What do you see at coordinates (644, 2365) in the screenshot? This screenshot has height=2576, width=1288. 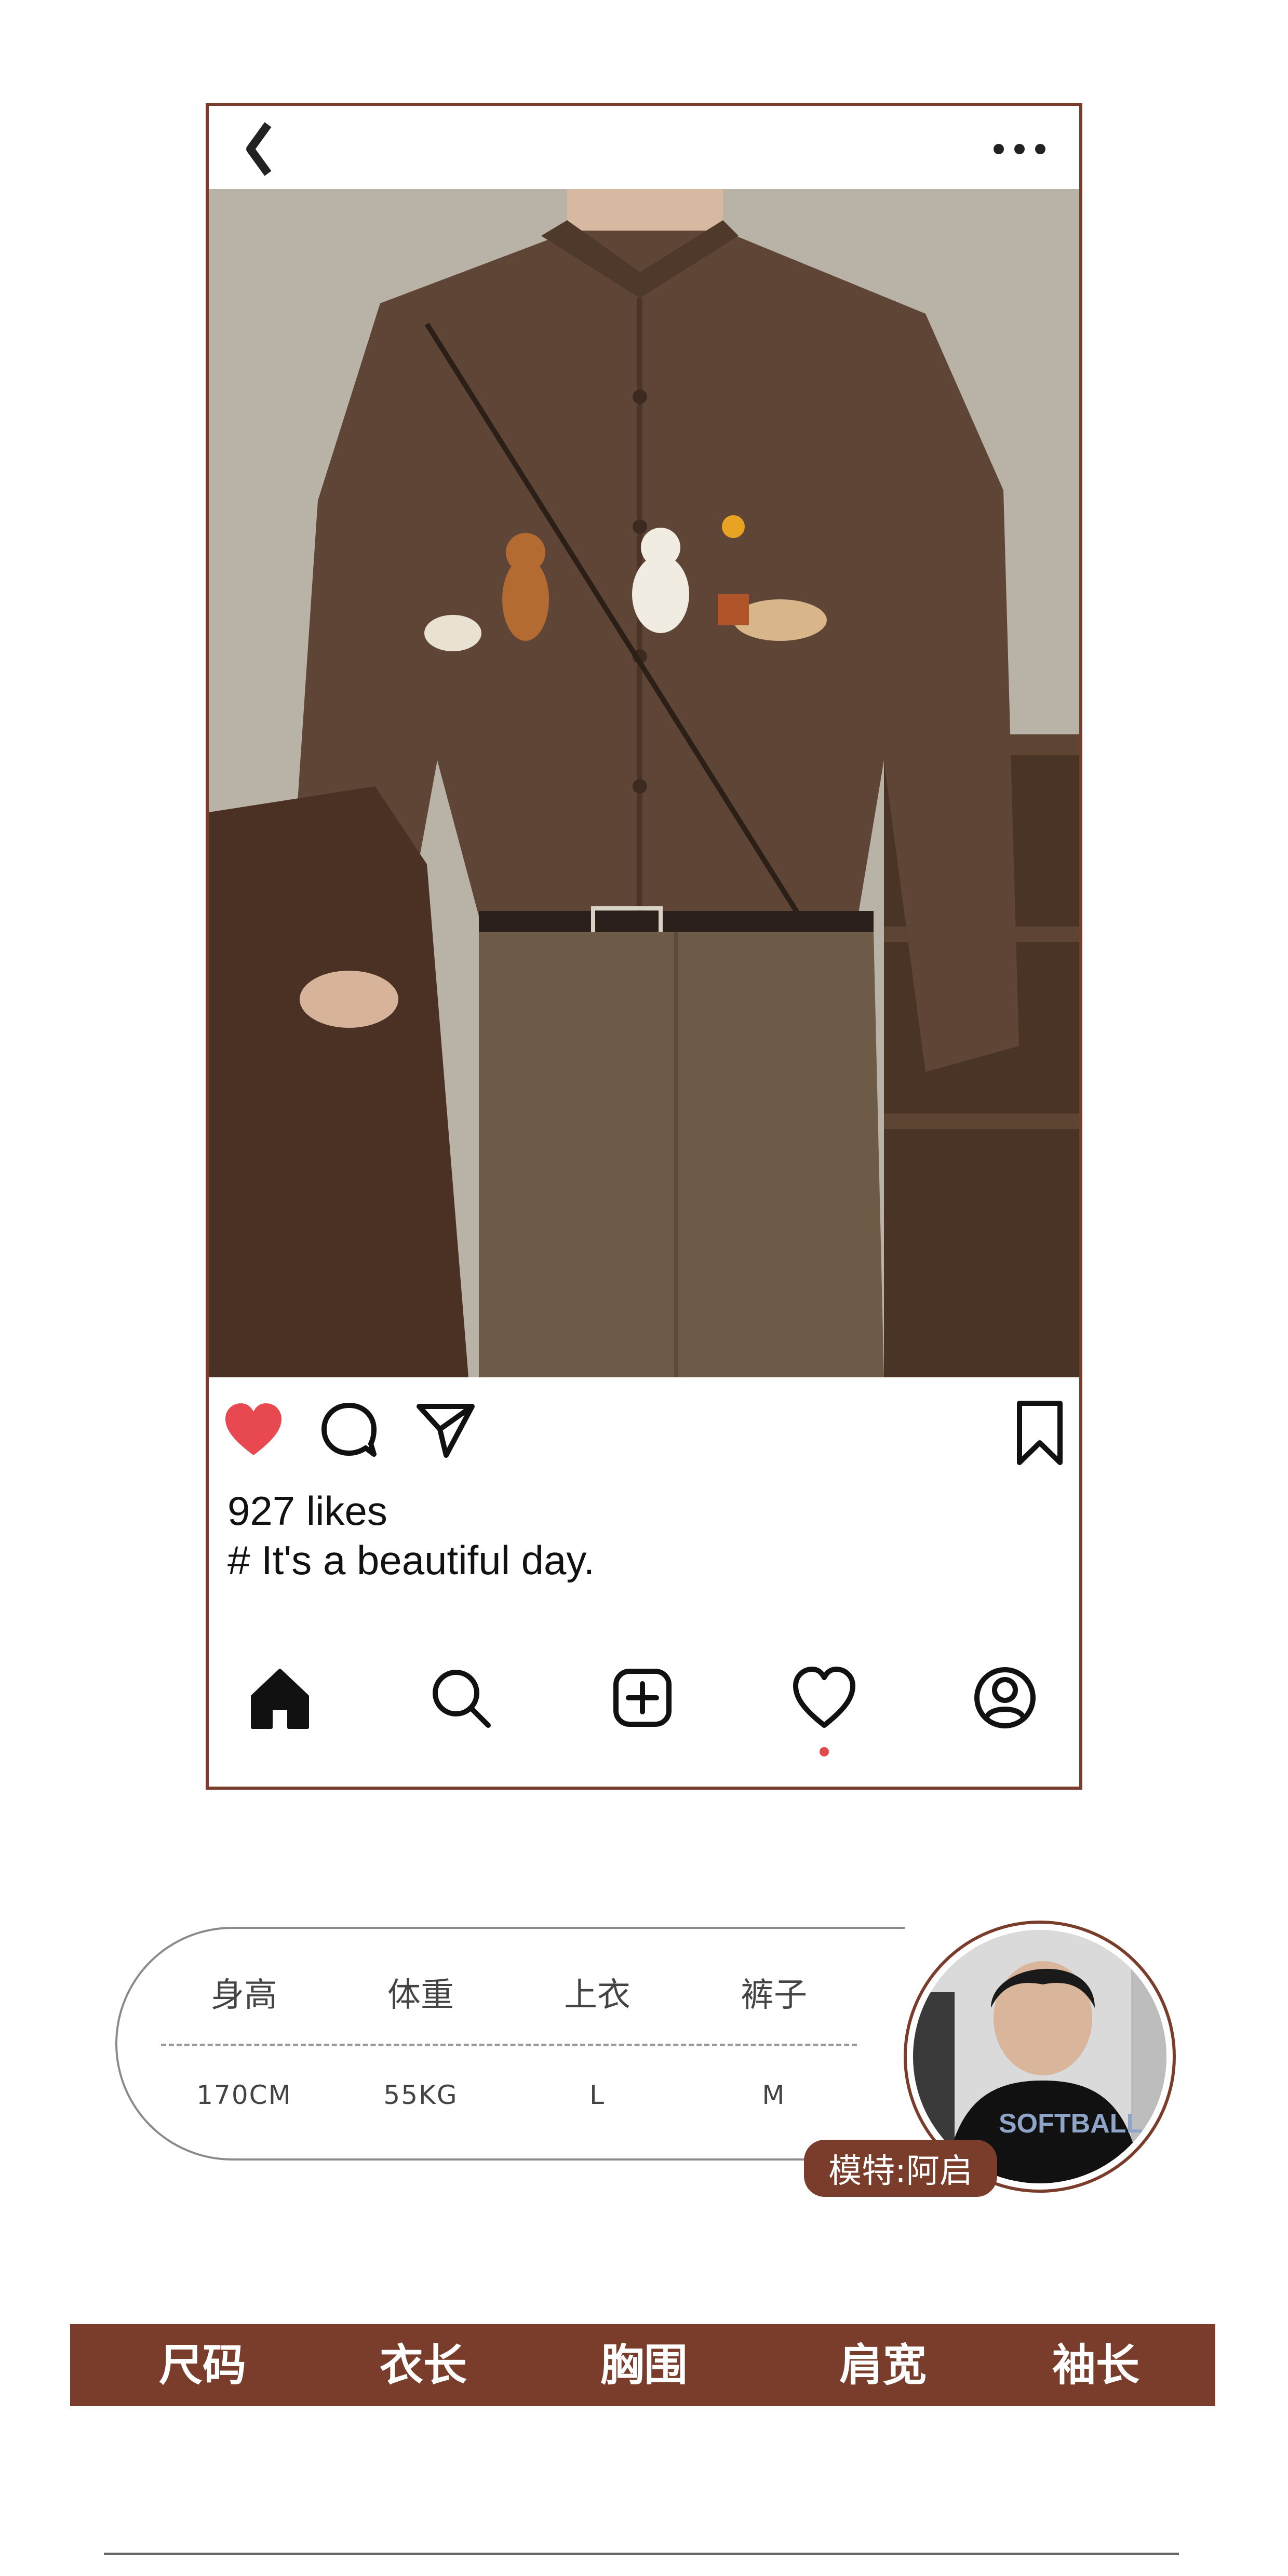 I see `header-chest: 胸围` at bounding box center [644, 2365].